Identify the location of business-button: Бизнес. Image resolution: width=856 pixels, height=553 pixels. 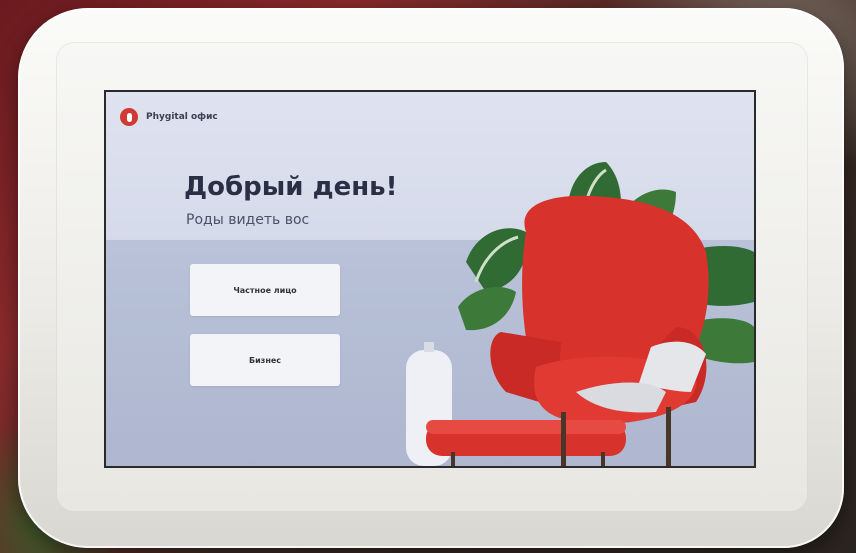
(265, 360).